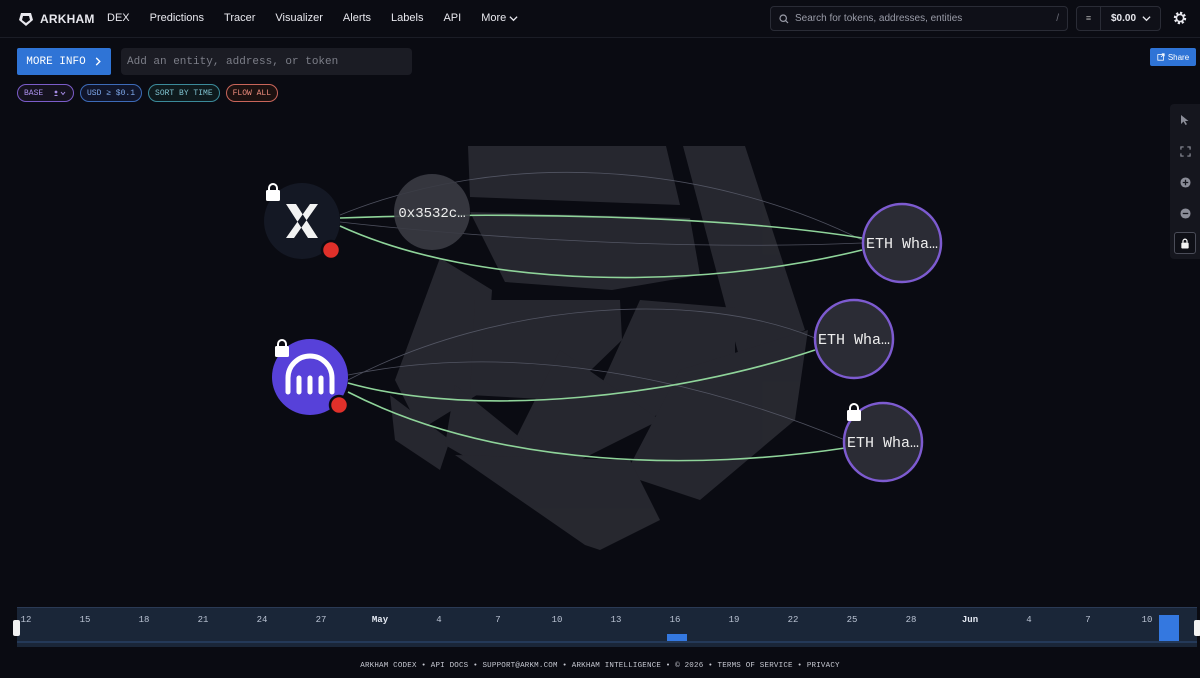  Describe the element at coordinates (144, 620) in the screenshot. I see `timeline-tick: 18` at that location.